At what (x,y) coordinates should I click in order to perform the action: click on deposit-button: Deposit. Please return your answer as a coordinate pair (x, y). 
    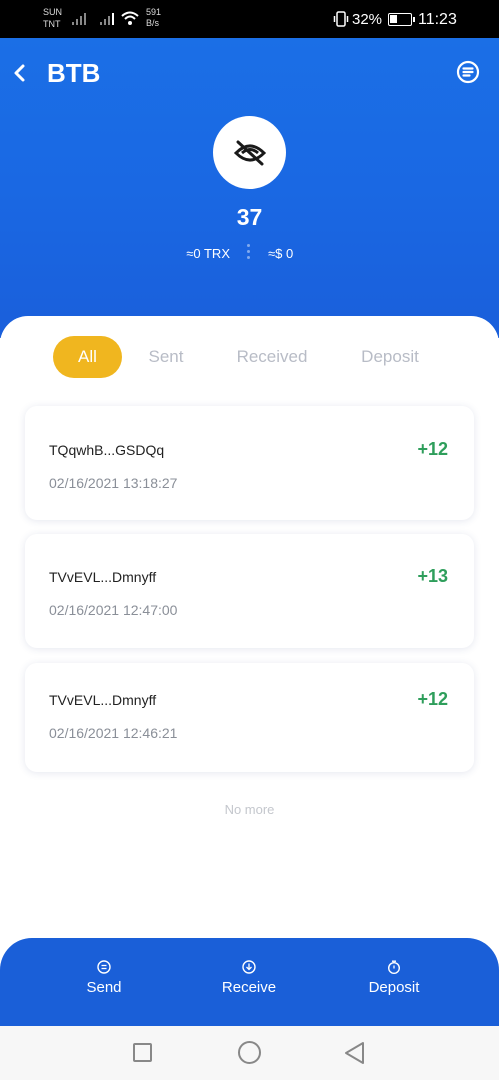
    Looking at the image, I should click on (394, 978).